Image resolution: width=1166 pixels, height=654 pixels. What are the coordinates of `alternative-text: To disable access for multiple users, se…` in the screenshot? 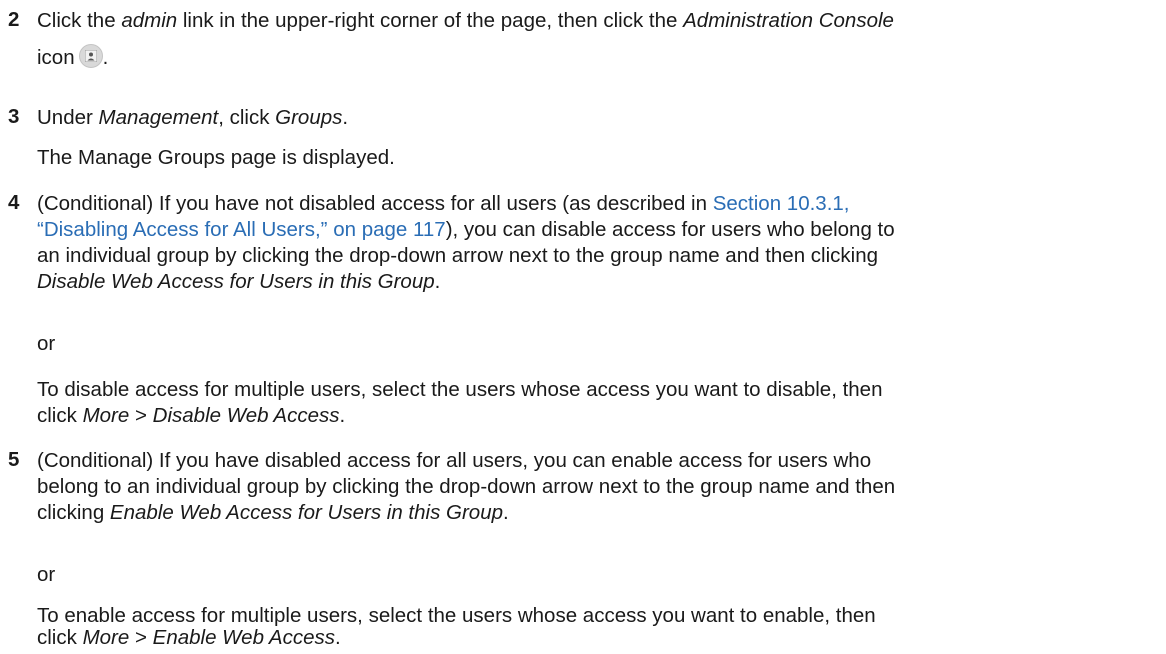 It's located at (460, 402).